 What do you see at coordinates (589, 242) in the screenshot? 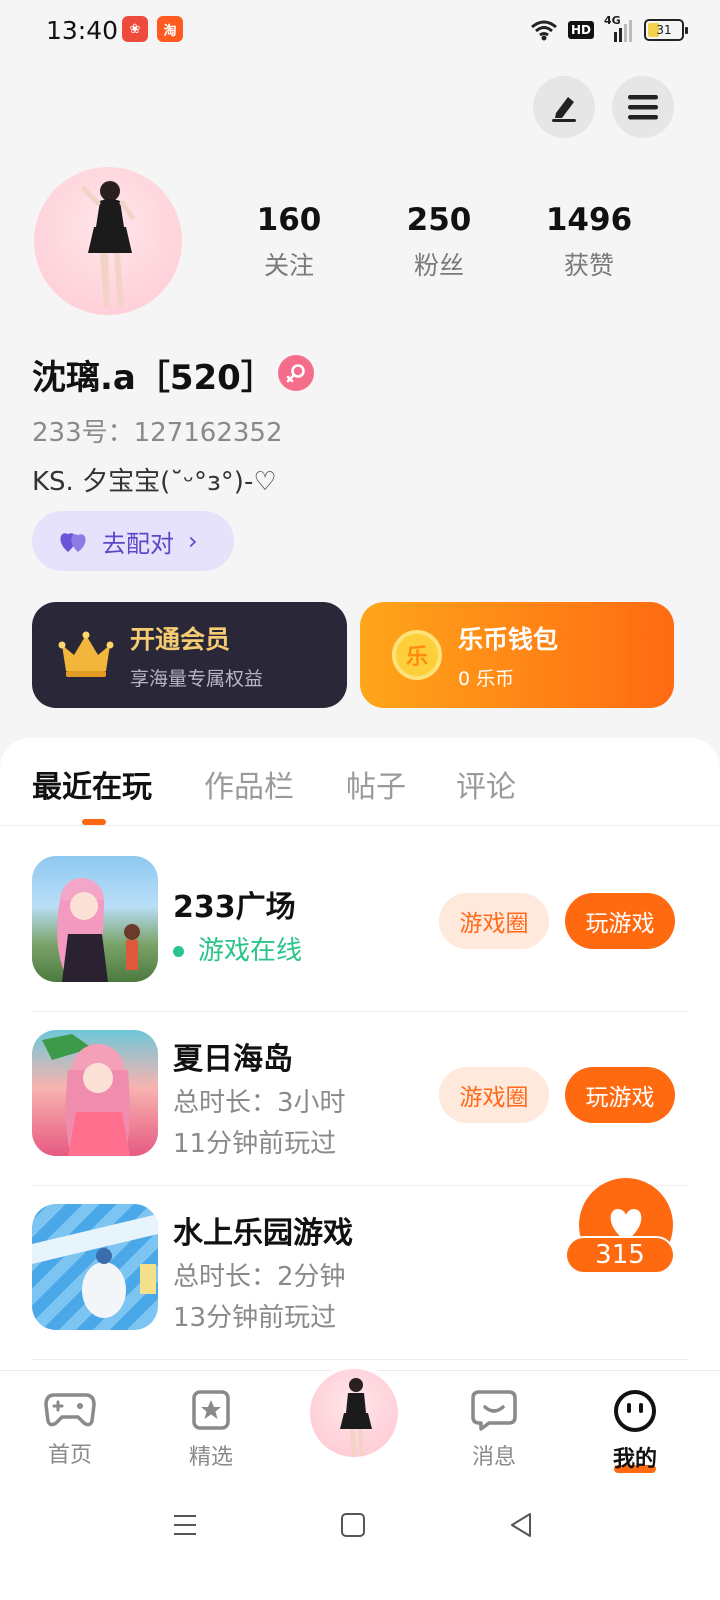
I see `stat-likes: 1496 获赞` at bounding box center [589, 242].